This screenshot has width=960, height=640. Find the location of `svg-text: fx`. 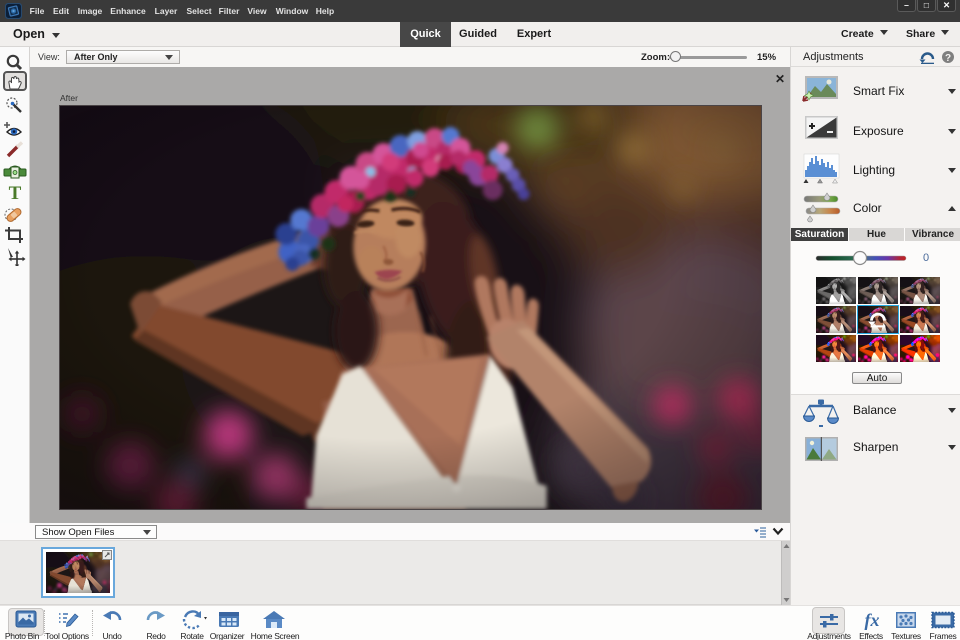

svg-text: fx is located at coordinates (872, 620).